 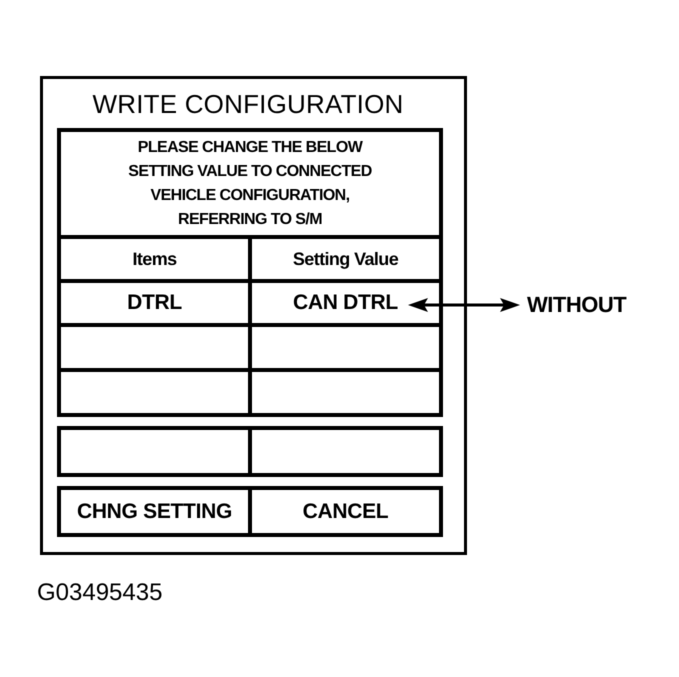 I want to click on dialog-button: CANCEL, so click(x=345, y=511).